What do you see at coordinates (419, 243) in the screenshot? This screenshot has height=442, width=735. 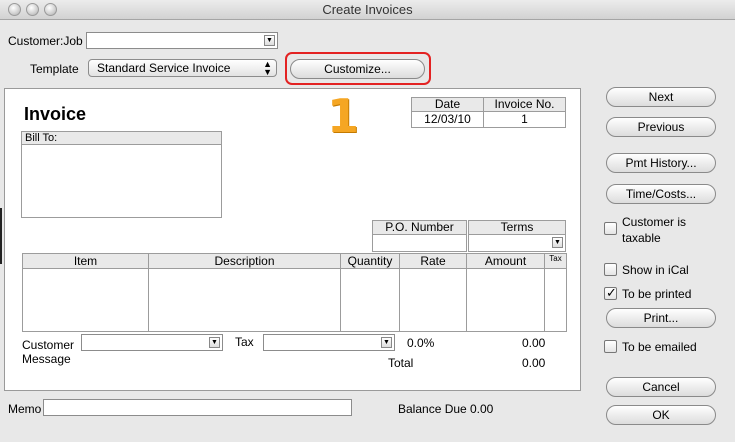 I see `po-number-field` at bounding box center [419, 243].